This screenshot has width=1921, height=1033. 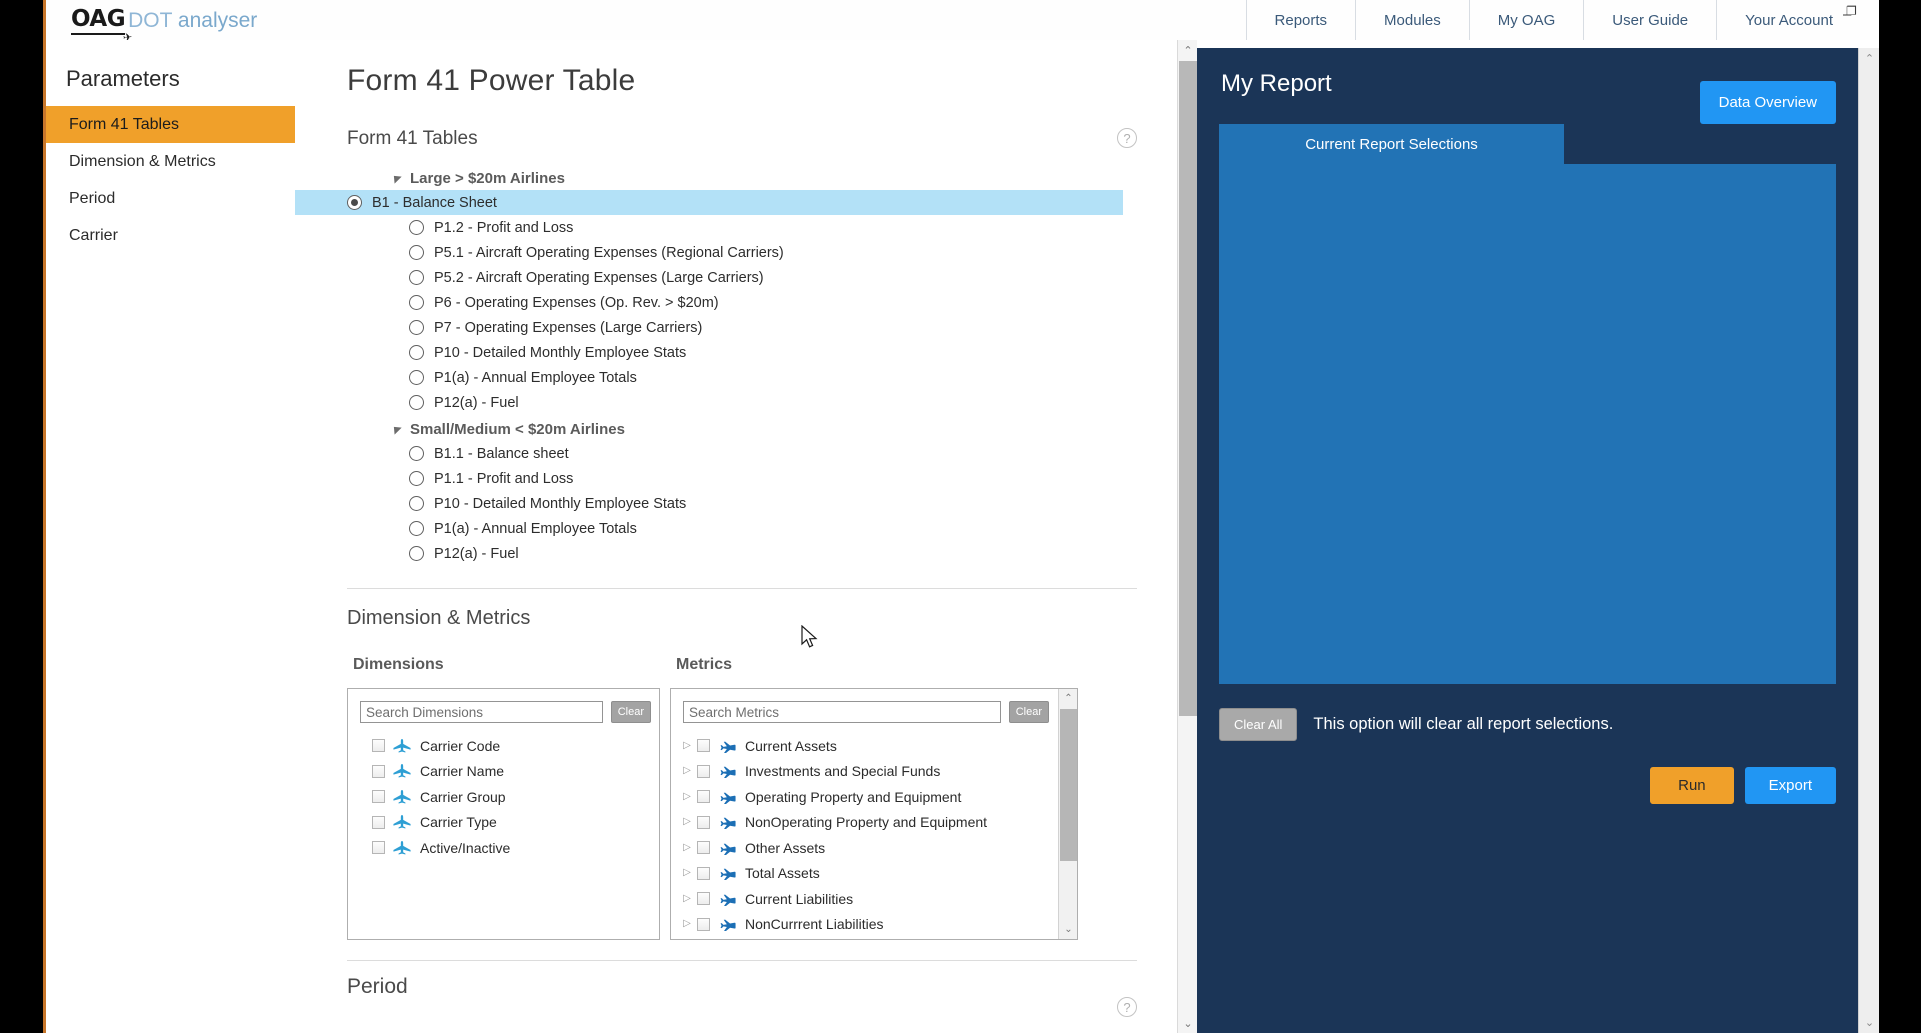 I want to click on tree-group-header: Large > $20m Airlines, so click(x=762, y=178).